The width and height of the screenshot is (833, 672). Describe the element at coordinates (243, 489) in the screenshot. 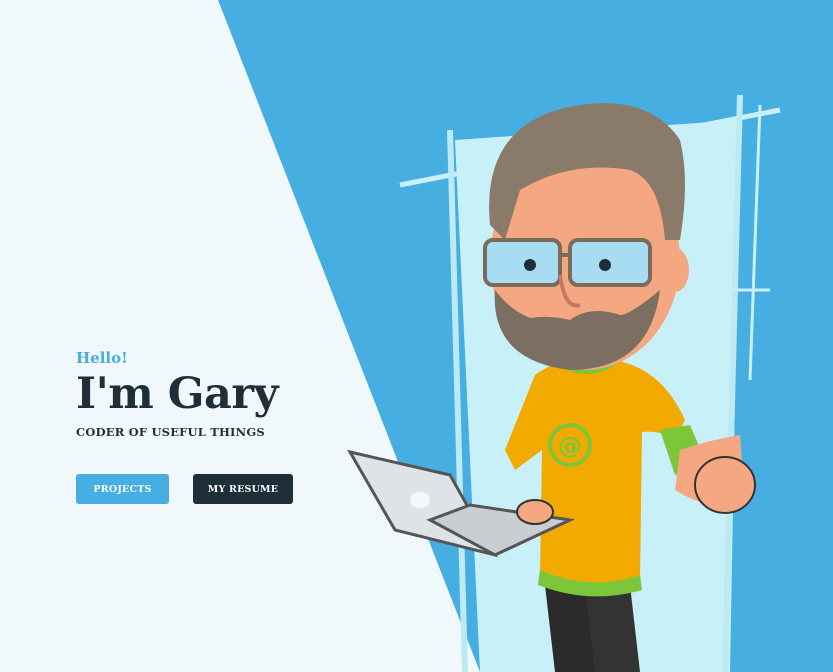

I see `resume-button: MY RESUME` at that location.